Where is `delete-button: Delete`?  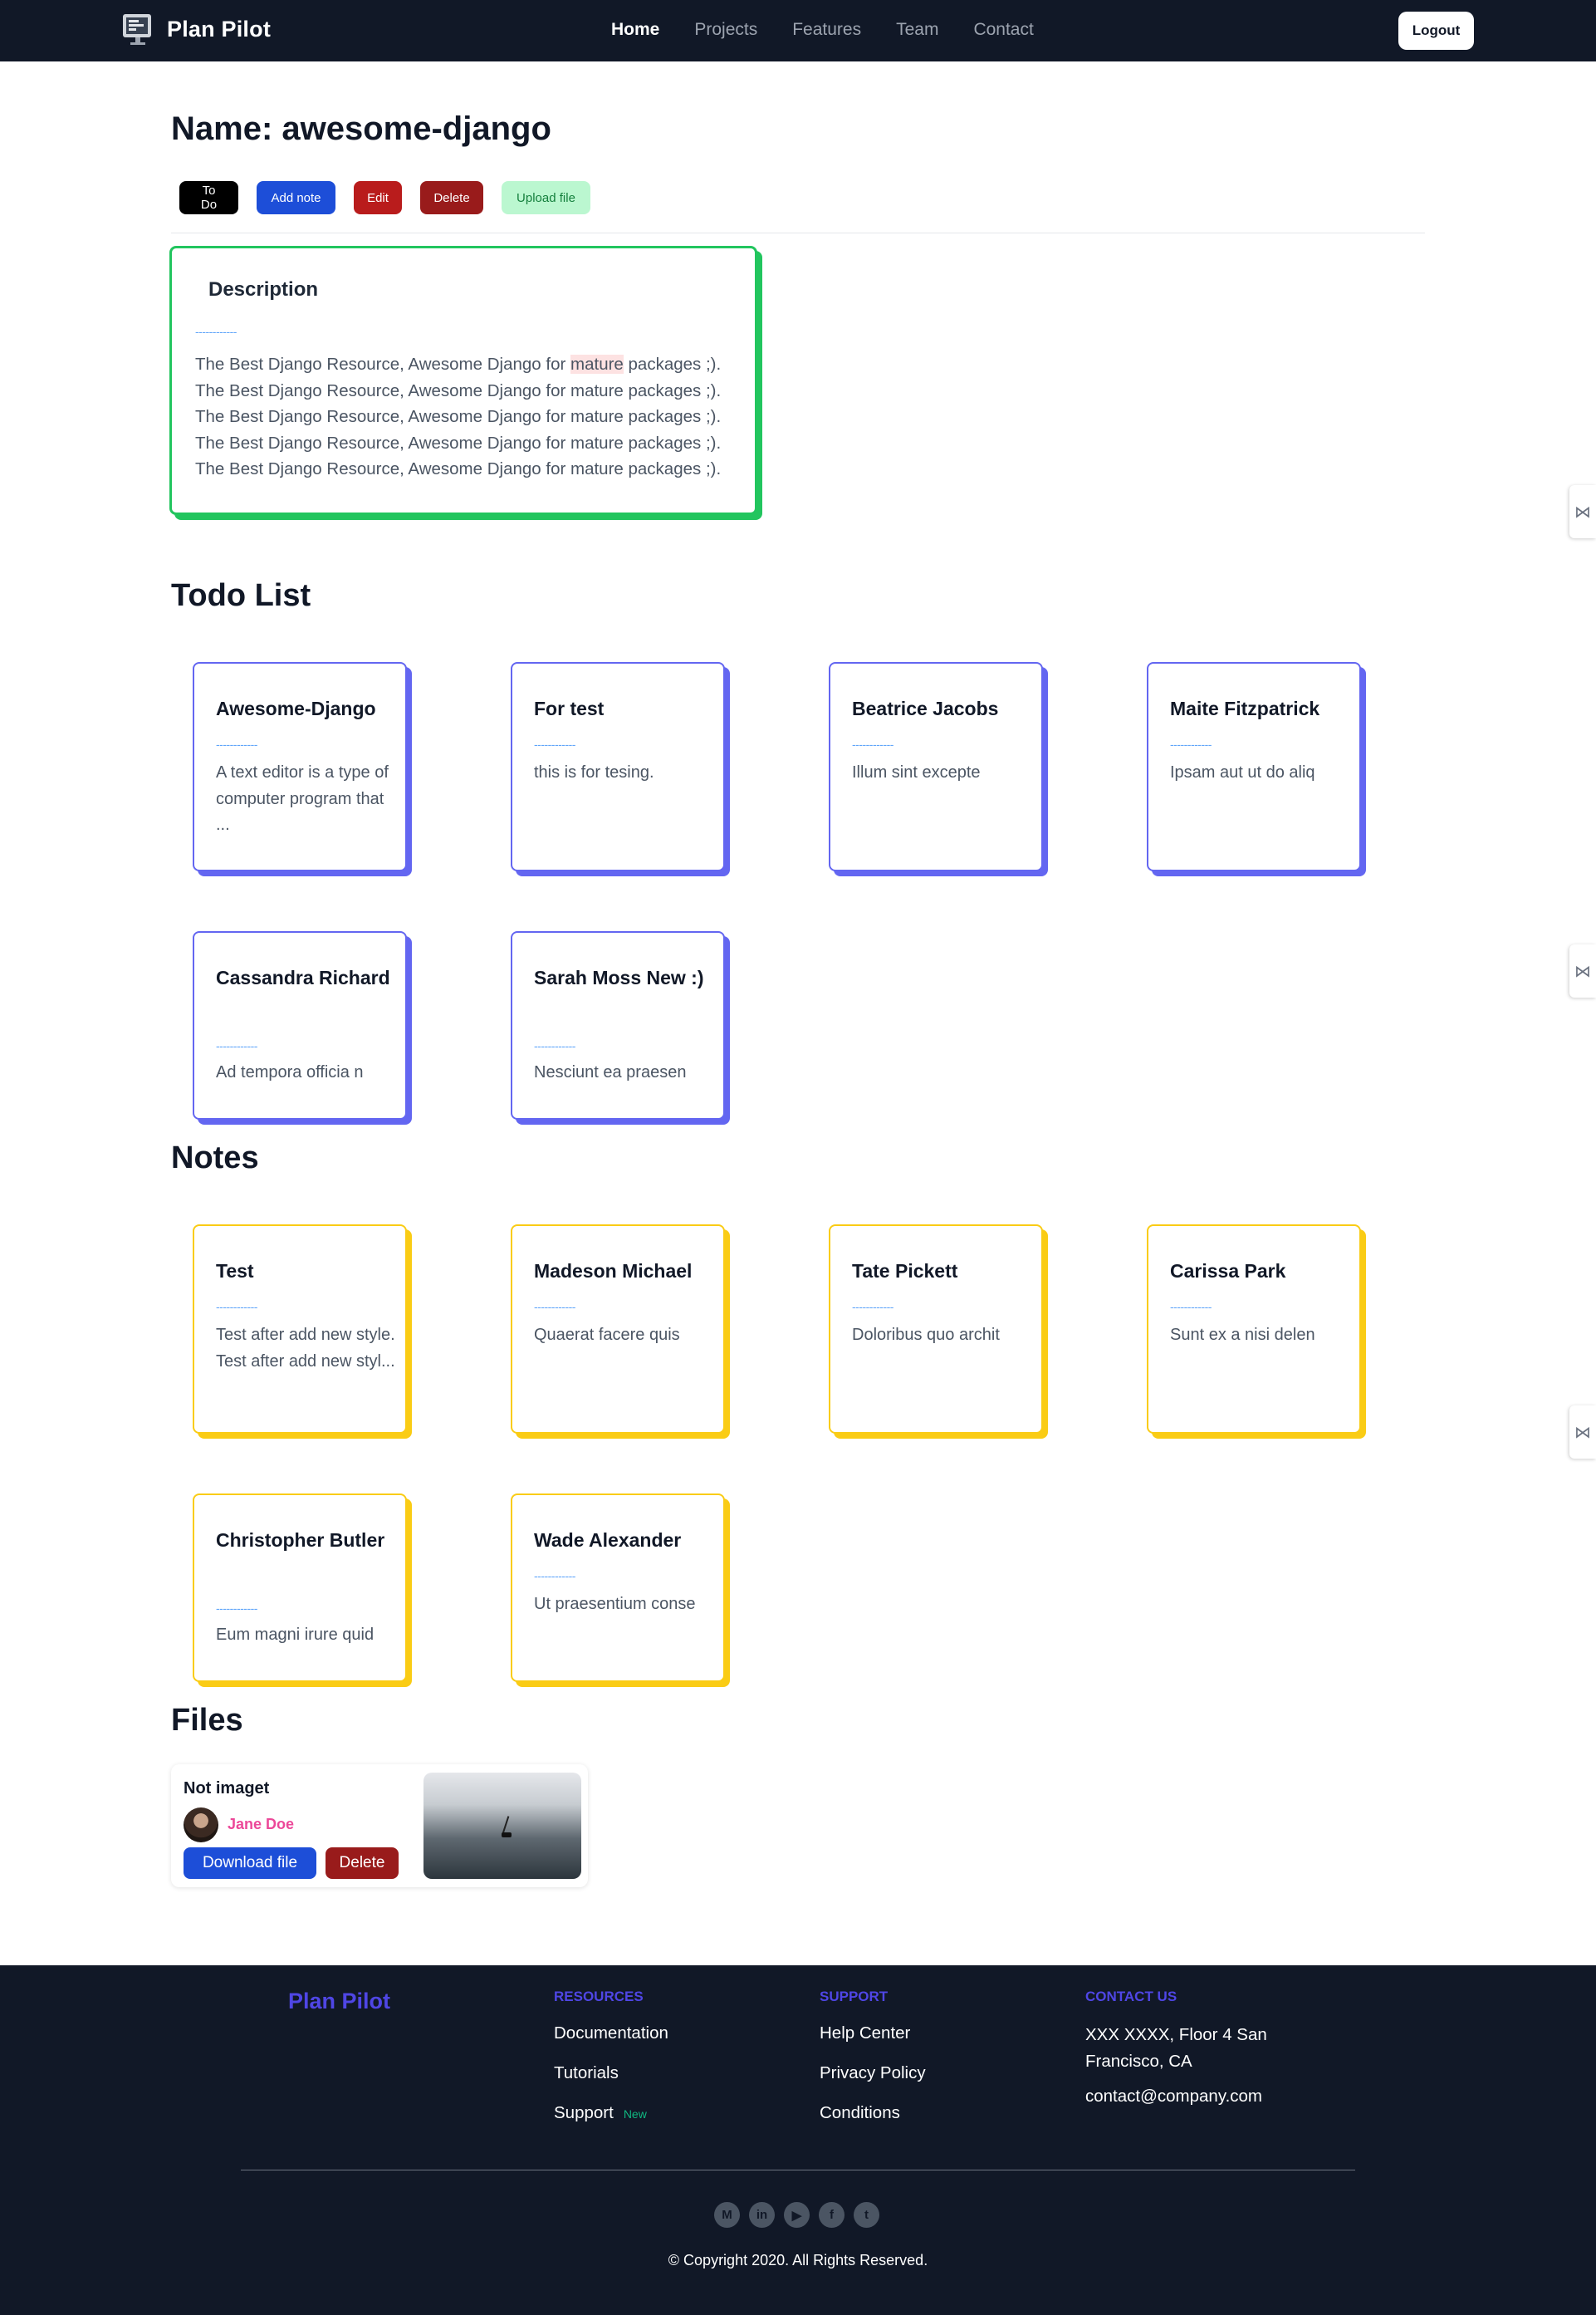
delete-button: Delete is located at coordinates (451, 198).